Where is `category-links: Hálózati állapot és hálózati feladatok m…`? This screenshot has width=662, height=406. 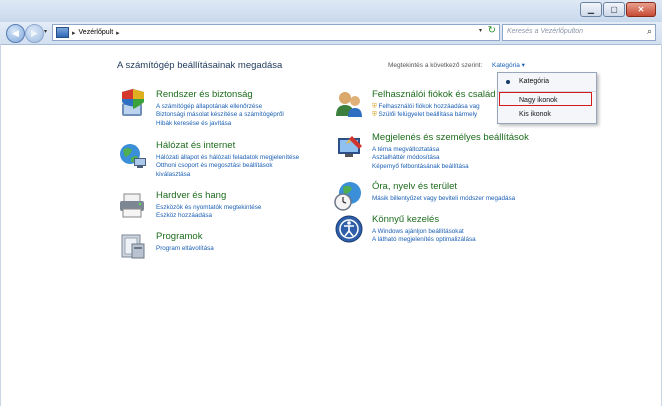
category-links: Hálózati állapot és hálózati feladatok m… is located at coordinates (227, 166).